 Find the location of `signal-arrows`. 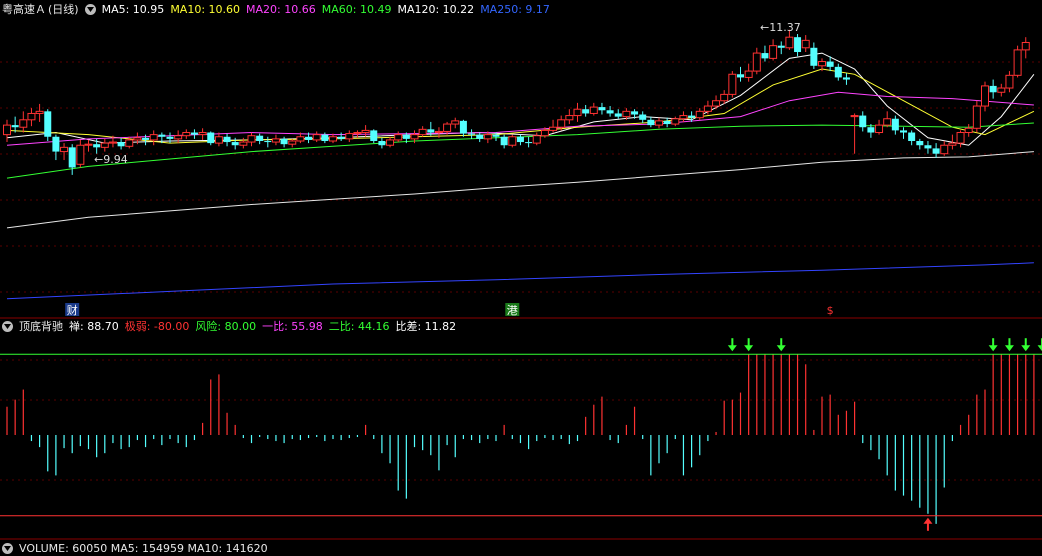

signal-arrows is located at coordinates (884, 434).